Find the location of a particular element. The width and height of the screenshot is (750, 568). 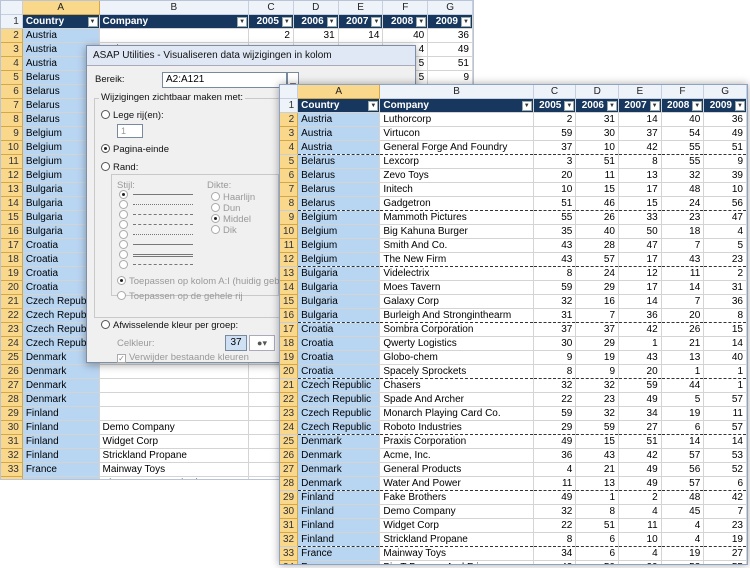

value-cell: 43 is located at coordinates (640, 357).